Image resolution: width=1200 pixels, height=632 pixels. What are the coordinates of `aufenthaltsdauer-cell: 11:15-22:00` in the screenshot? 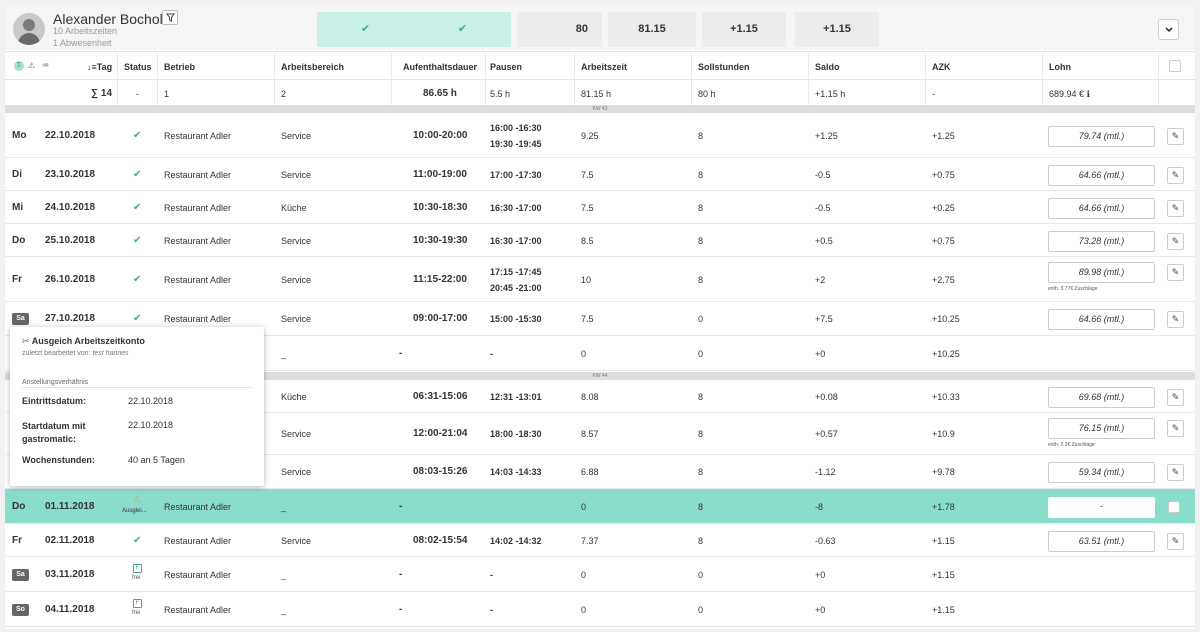 It's located at (440, 279).